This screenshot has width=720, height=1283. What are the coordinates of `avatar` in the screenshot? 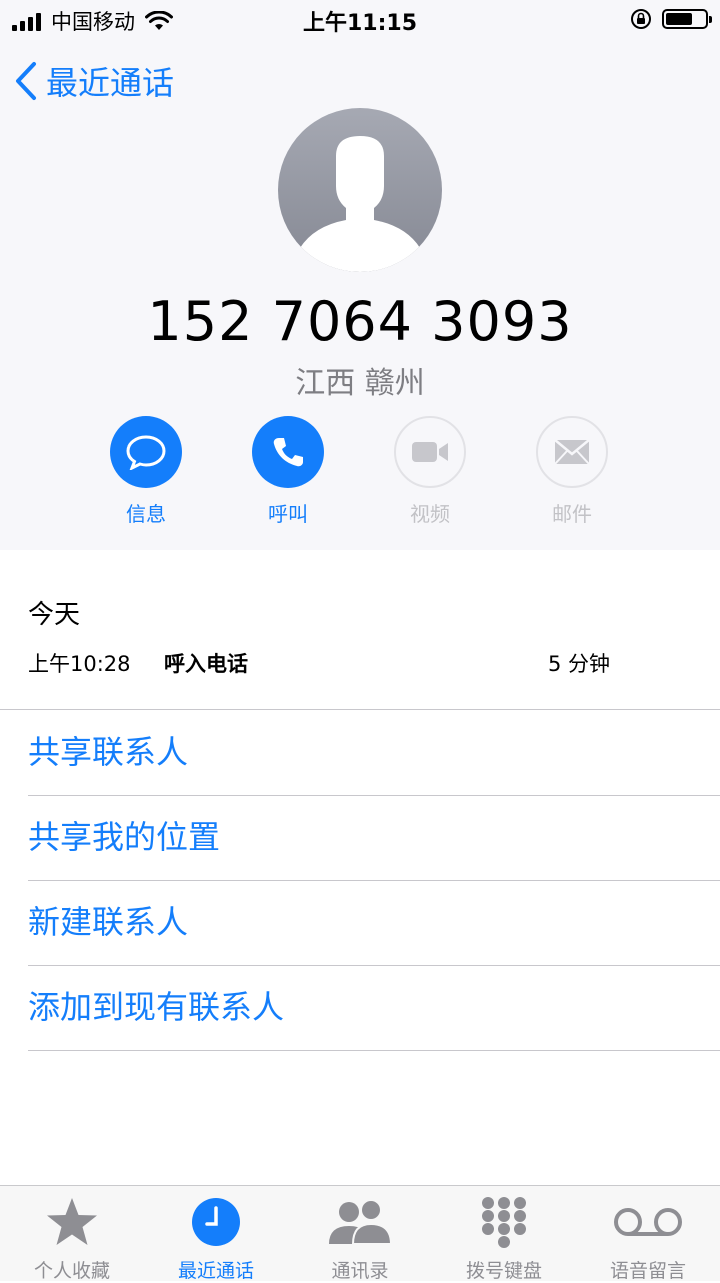 It's located at (360, 190).